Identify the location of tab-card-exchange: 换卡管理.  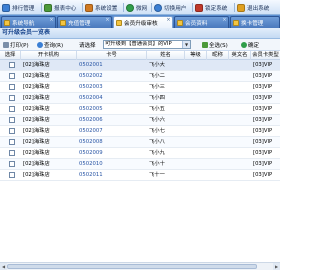
(255, 22).